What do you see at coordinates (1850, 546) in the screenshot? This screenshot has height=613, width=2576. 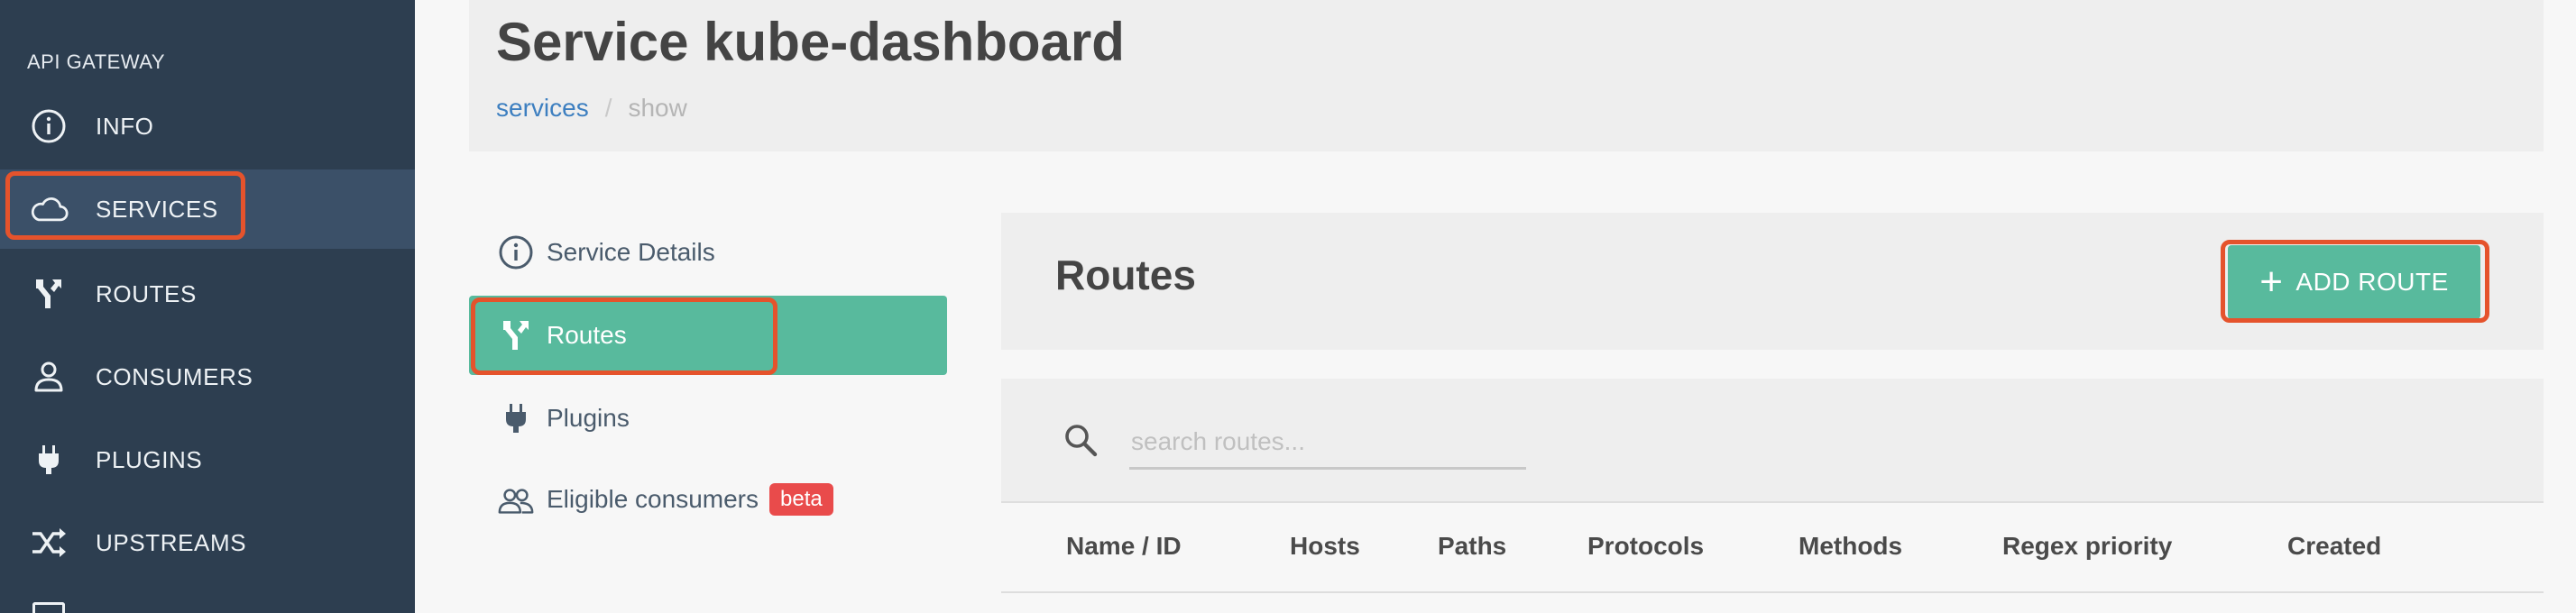 I see `column-header-methods: Methods` at bounding box center [1850, 546].